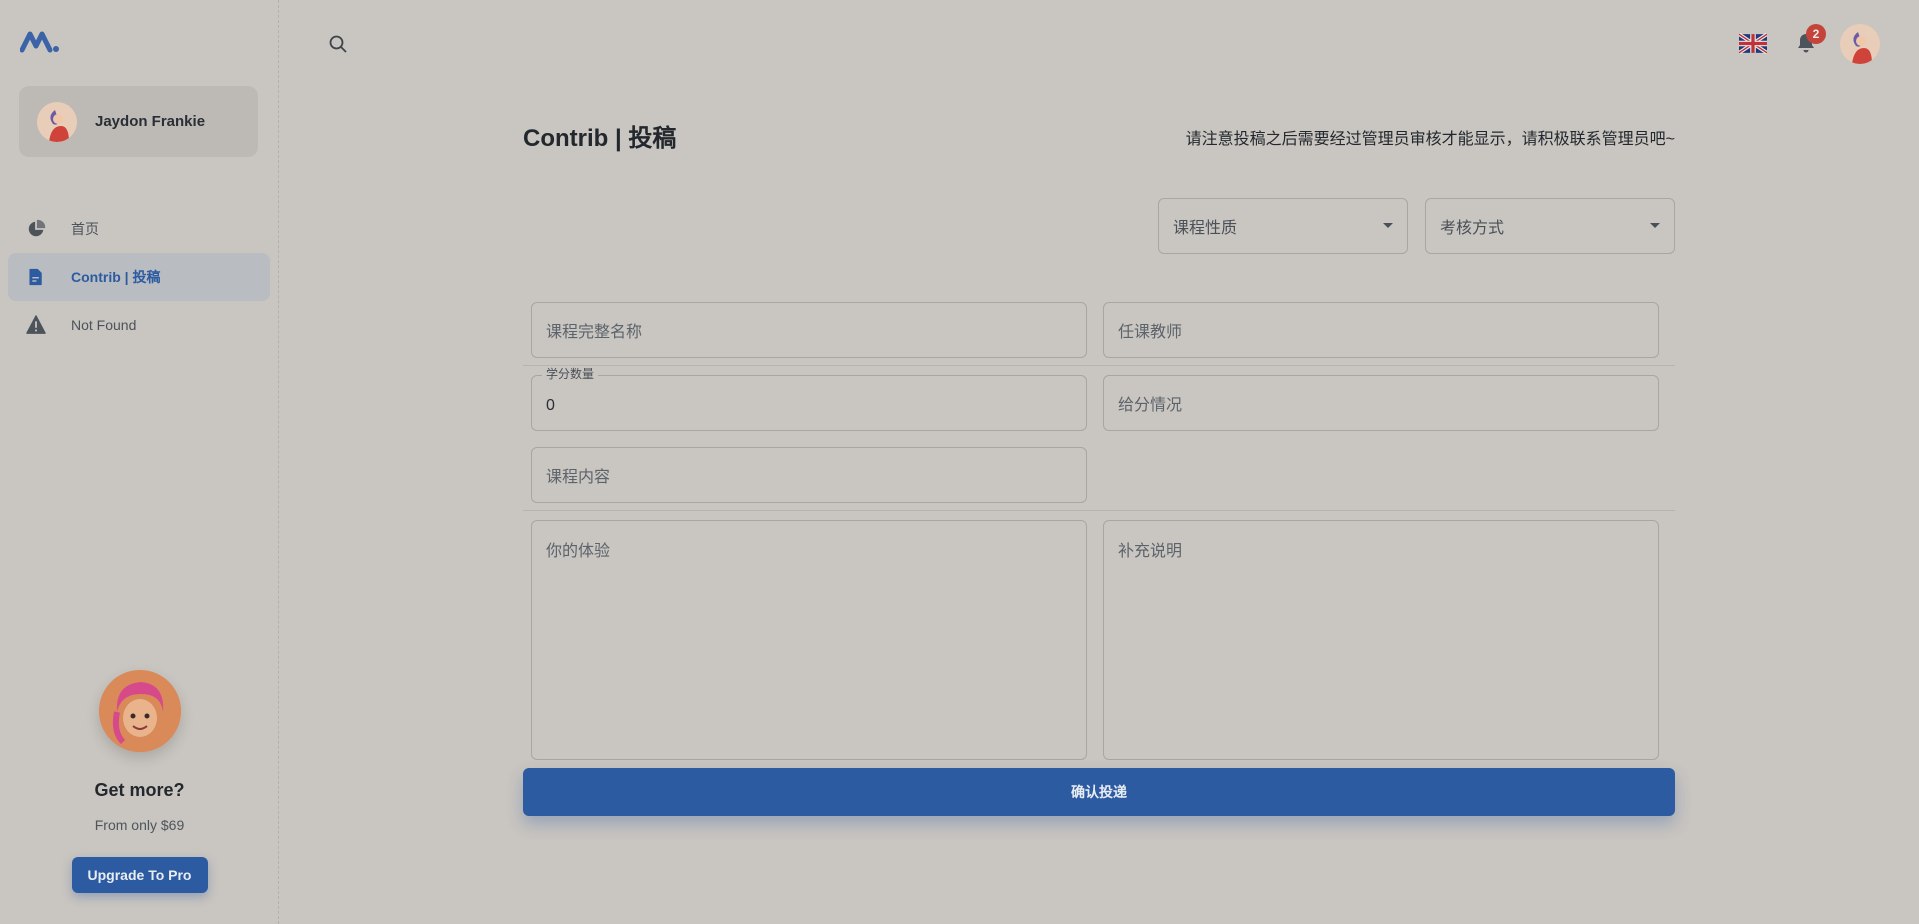  I want to click on search-icon, so click(338, 44).